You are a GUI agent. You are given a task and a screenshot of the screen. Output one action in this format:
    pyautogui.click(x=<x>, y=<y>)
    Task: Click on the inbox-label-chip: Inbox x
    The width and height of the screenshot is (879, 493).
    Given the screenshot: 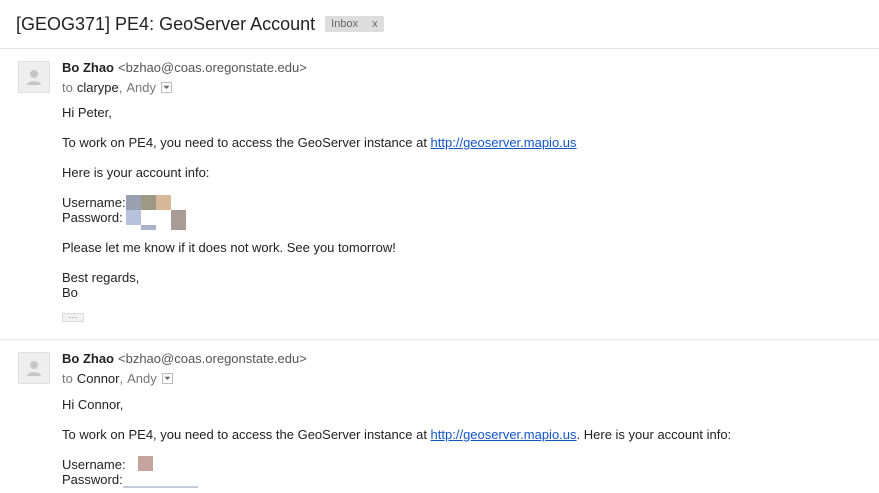 What is the action you would take?
    pyautogui.click(x=354, y=24)
    